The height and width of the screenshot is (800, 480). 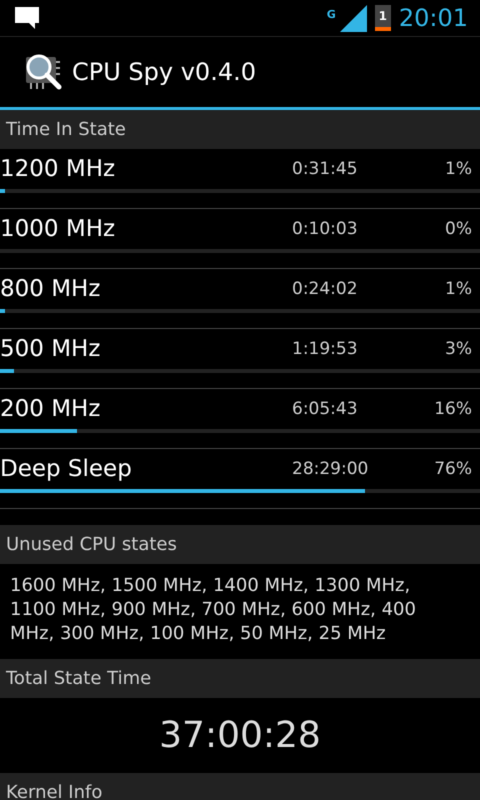 What do you see at coordinates (51, 409) in the screenshot?
I see `frequency-label: 200 MHz` at bounding box center [51, 409].